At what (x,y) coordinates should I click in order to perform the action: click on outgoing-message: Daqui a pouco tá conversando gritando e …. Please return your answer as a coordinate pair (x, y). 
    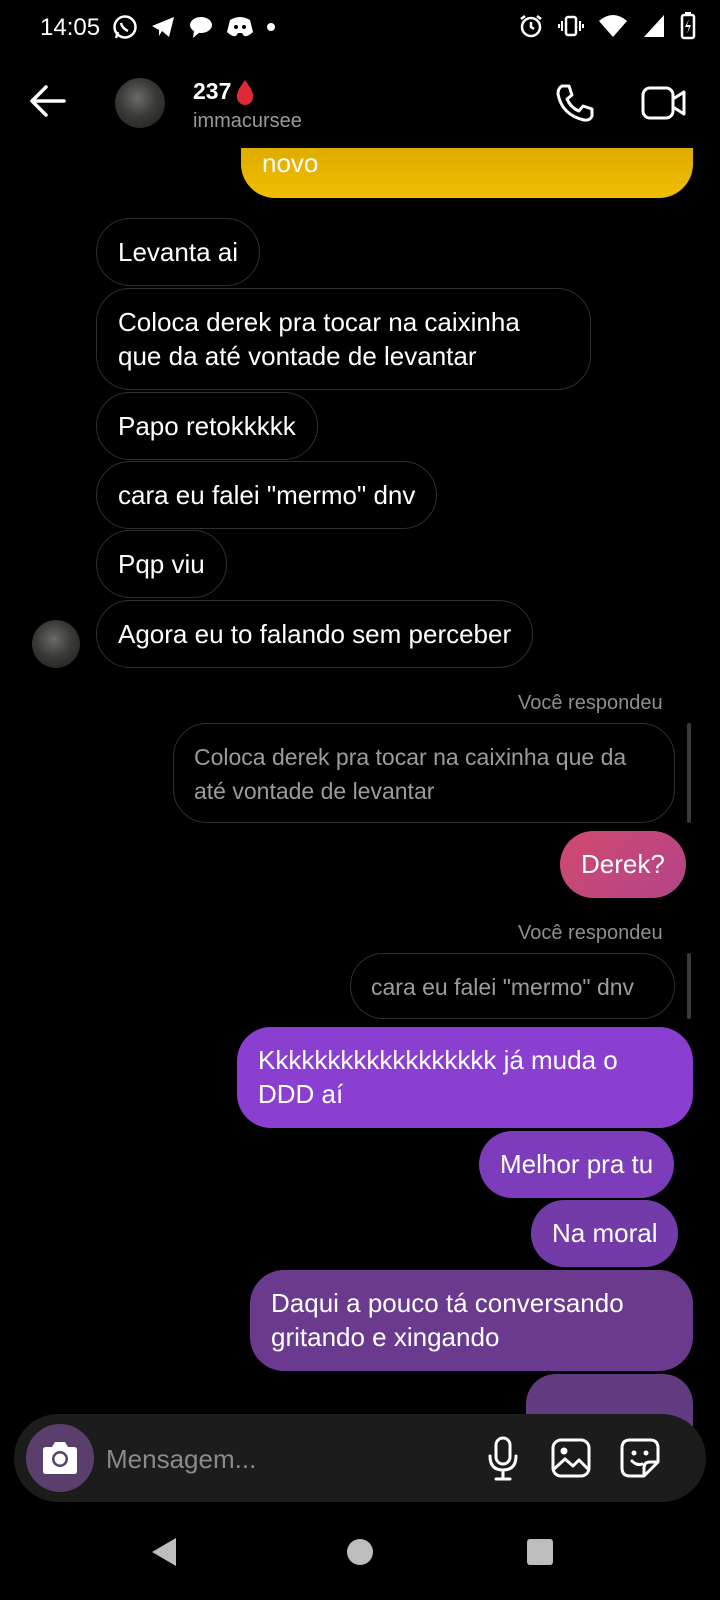
    Looking at the image, I should click on (471, 1320).